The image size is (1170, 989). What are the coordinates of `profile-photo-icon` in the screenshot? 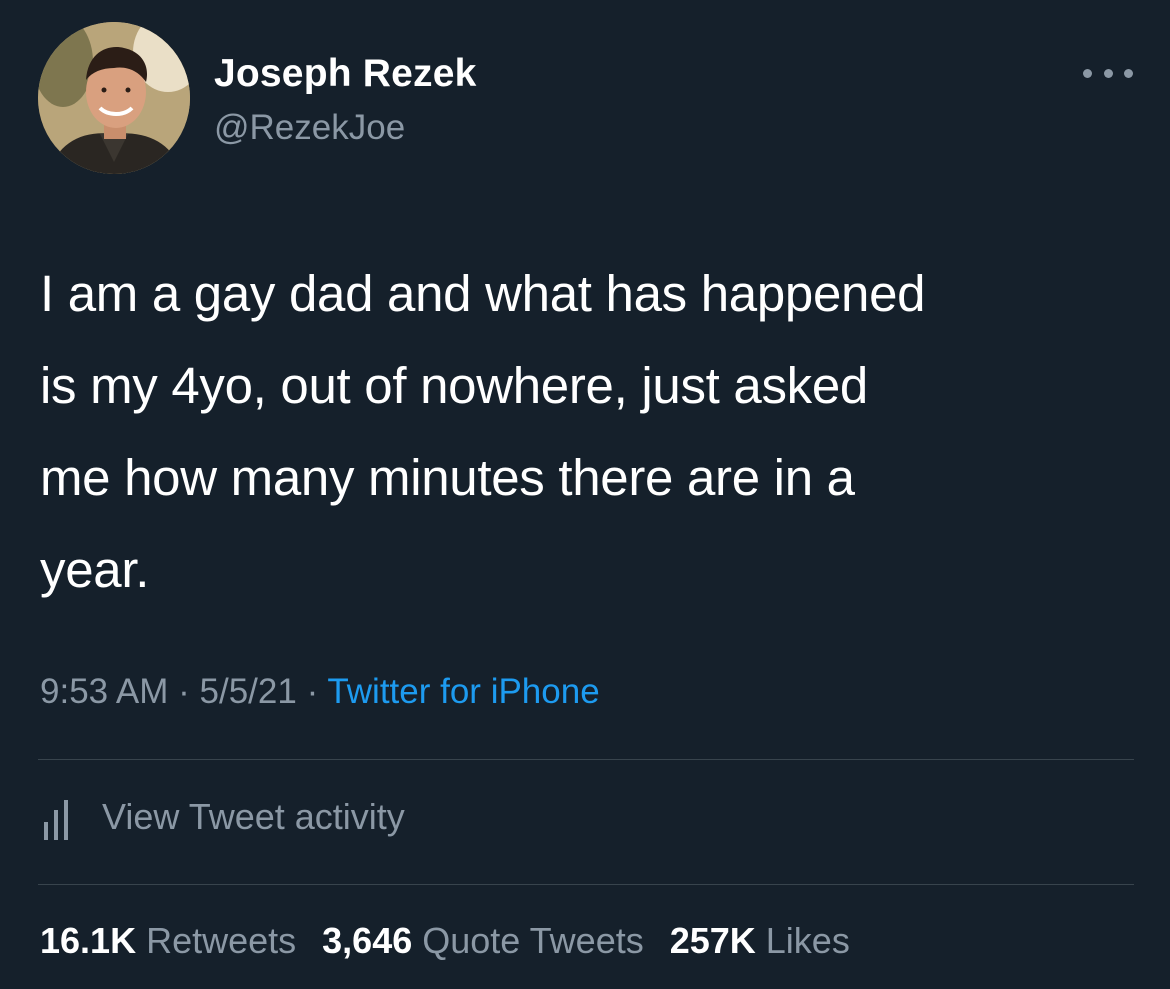 It's located at (114, 98).